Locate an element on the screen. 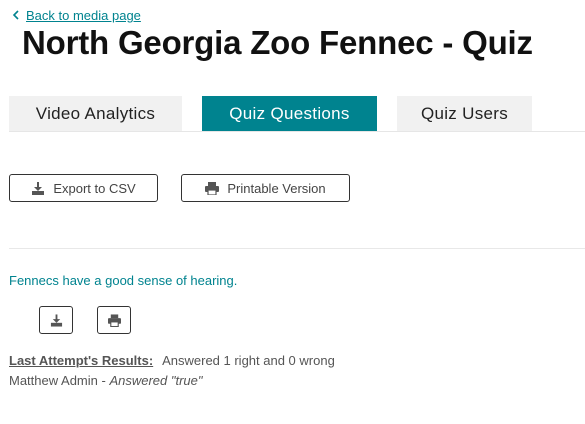 The height and width of the screenshot is (424, 585). printable-version-button: Printable Version is located at coordinates (265, 188).